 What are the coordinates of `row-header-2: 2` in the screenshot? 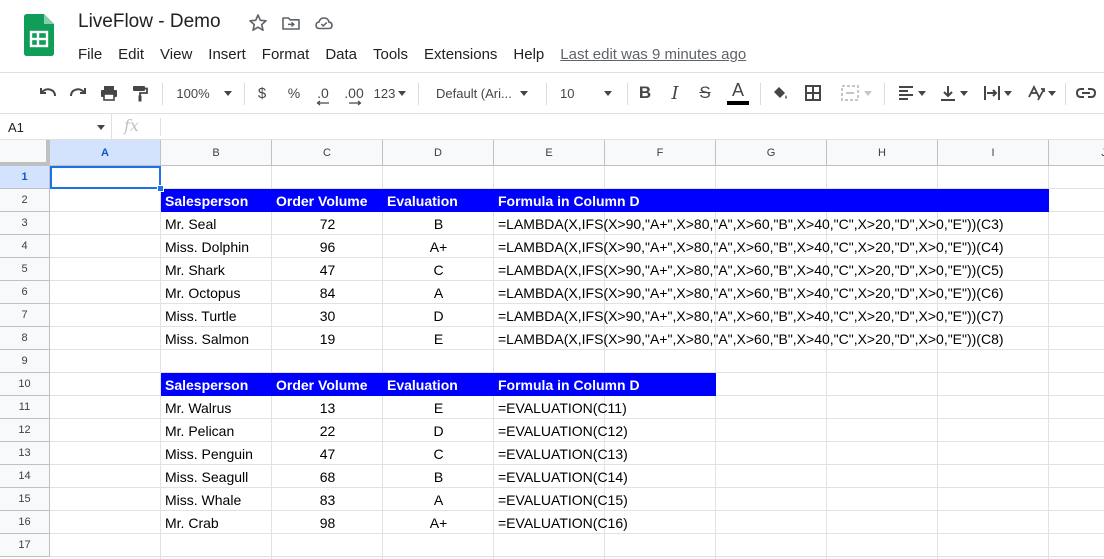 It's located at (25, 200).